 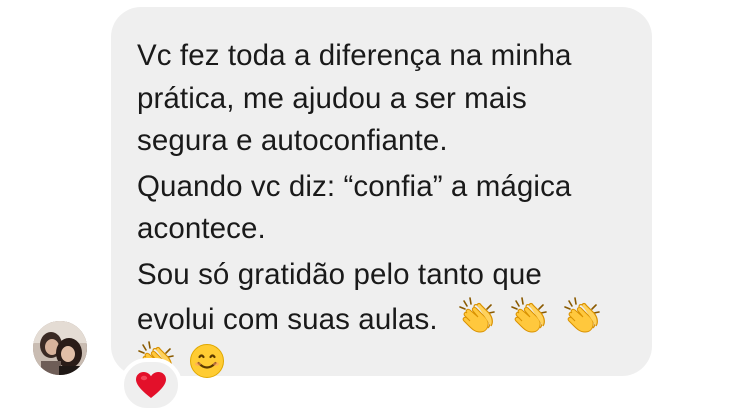 I want to click on avatar-photo, so click(x=60, y=348).